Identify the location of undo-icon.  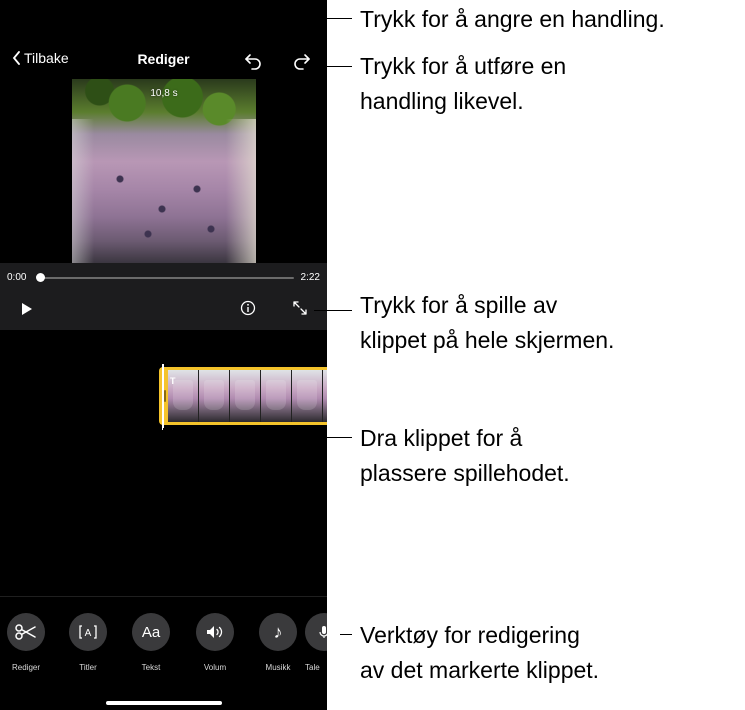
(253, 60).